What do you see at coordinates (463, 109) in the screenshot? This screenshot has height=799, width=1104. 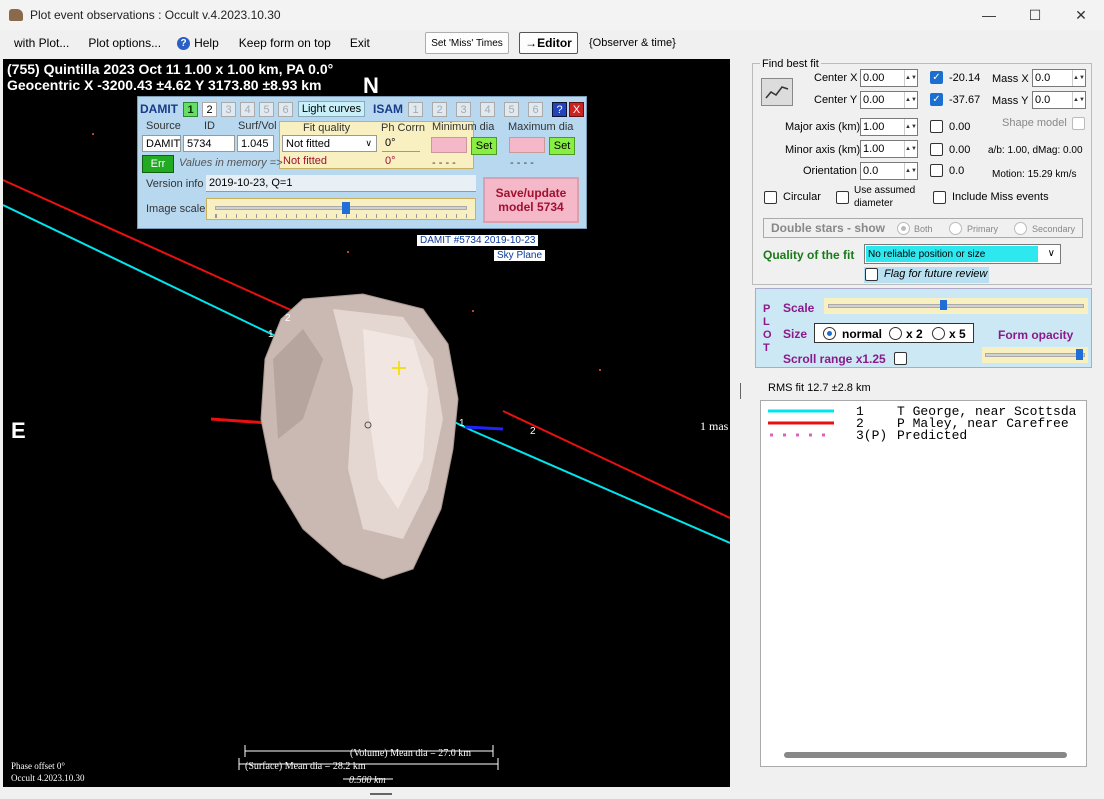 I see `isam-model-3: 3` at bounding box center [463, 109].